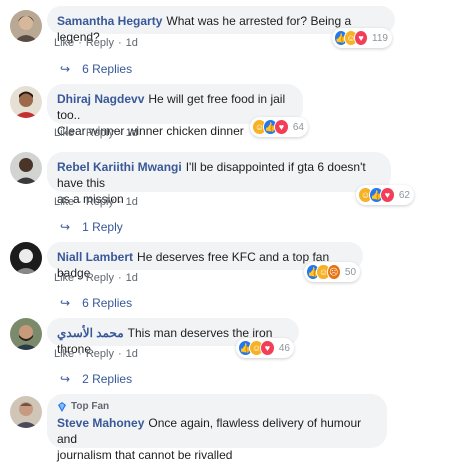 This screenshot has height=463, width=452. I want to click on angry-face-icon: ☹, so click(333, 272).